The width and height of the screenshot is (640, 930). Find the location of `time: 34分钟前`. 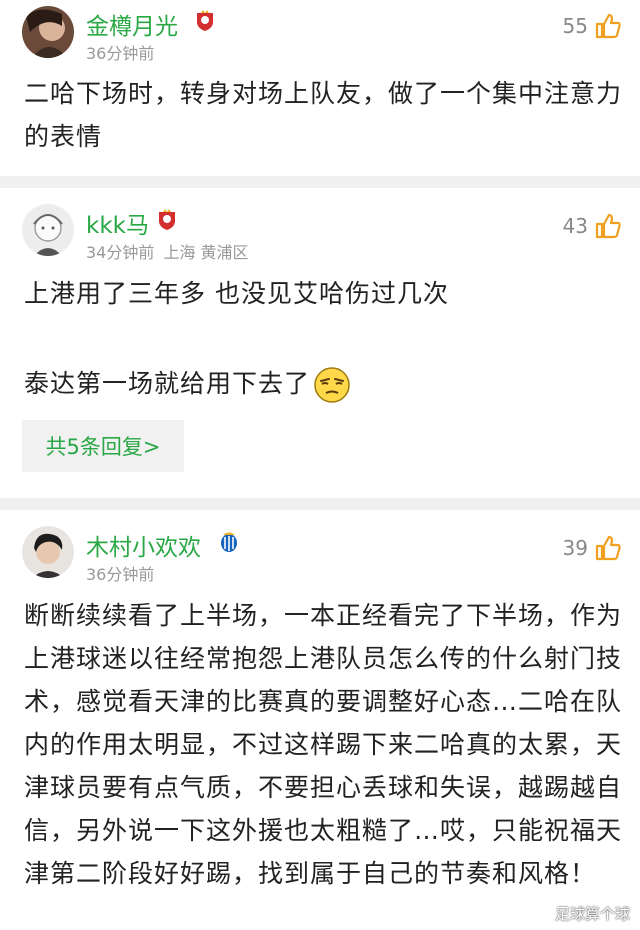

time: 34分钟前 is located at coordinates (120, 252).